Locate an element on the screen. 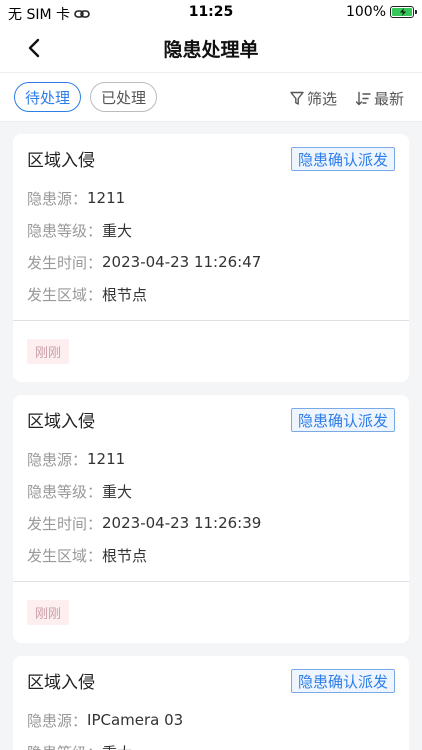 The width and height of the screenshot is (422, 750). status-bar: 无 SIM 卡 11:25 100% is located at coordinates (211, 12).